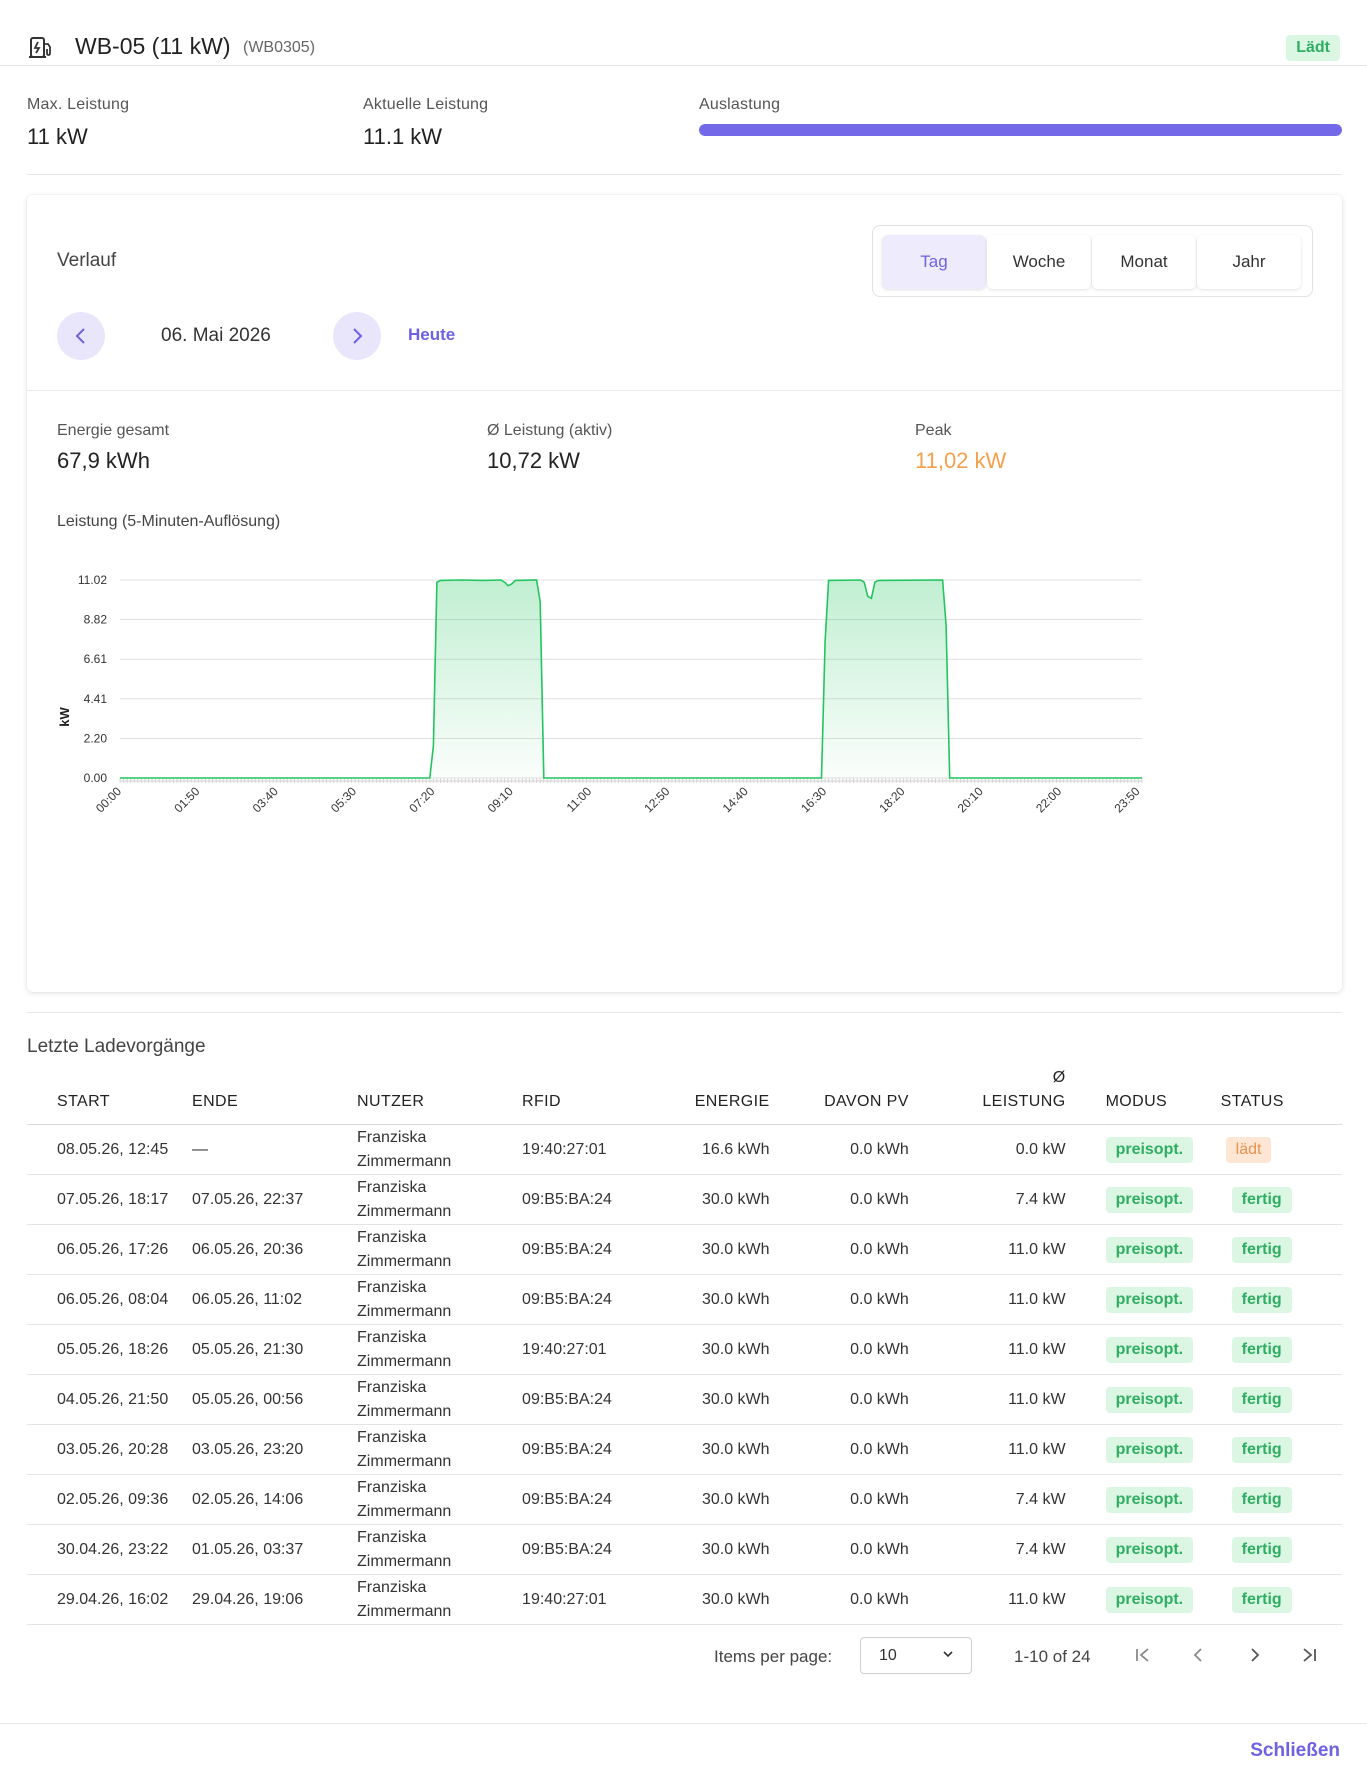  I want to click on start-cell: 30.04.26, 23:22, so click(110, 1549).